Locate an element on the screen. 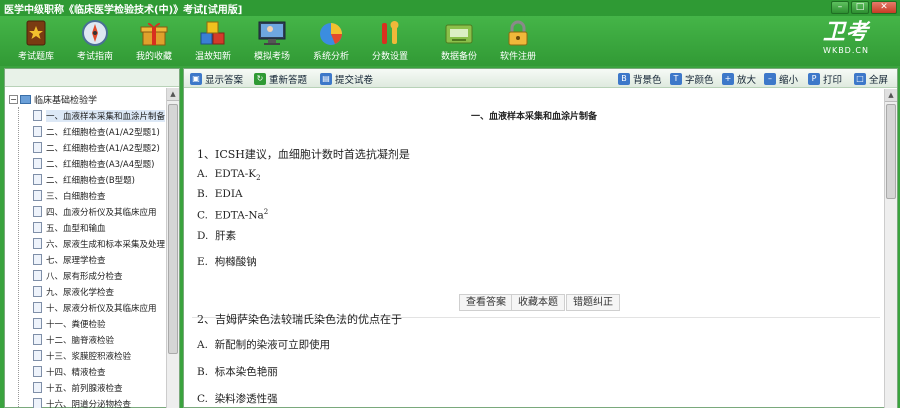 This screenshot has width=900, height=408. tree-scrollbar: ▲ is located at coordinates (172, 248).